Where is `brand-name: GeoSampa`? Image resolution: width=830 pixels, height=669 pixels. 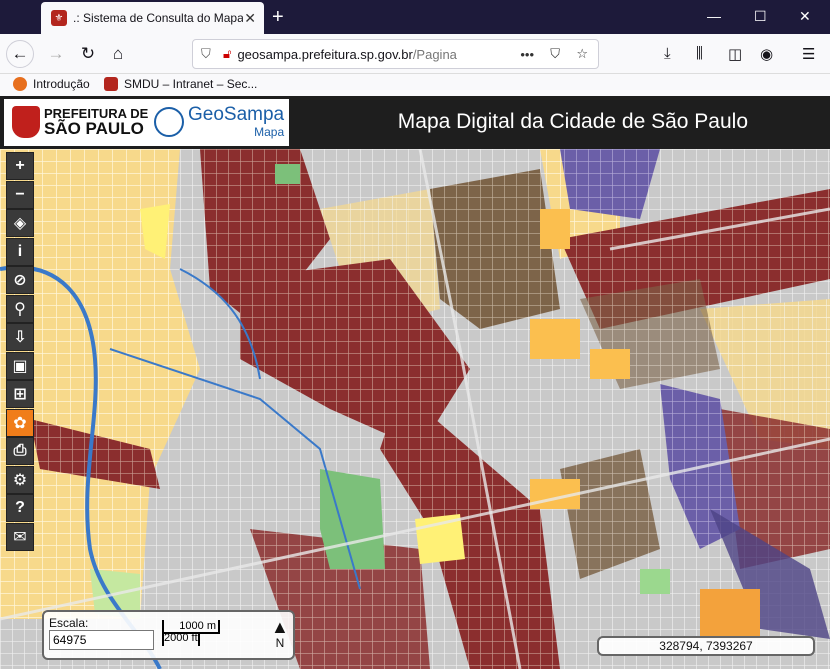 brand-name: GeoSampa is located at coordinates (236, 114).